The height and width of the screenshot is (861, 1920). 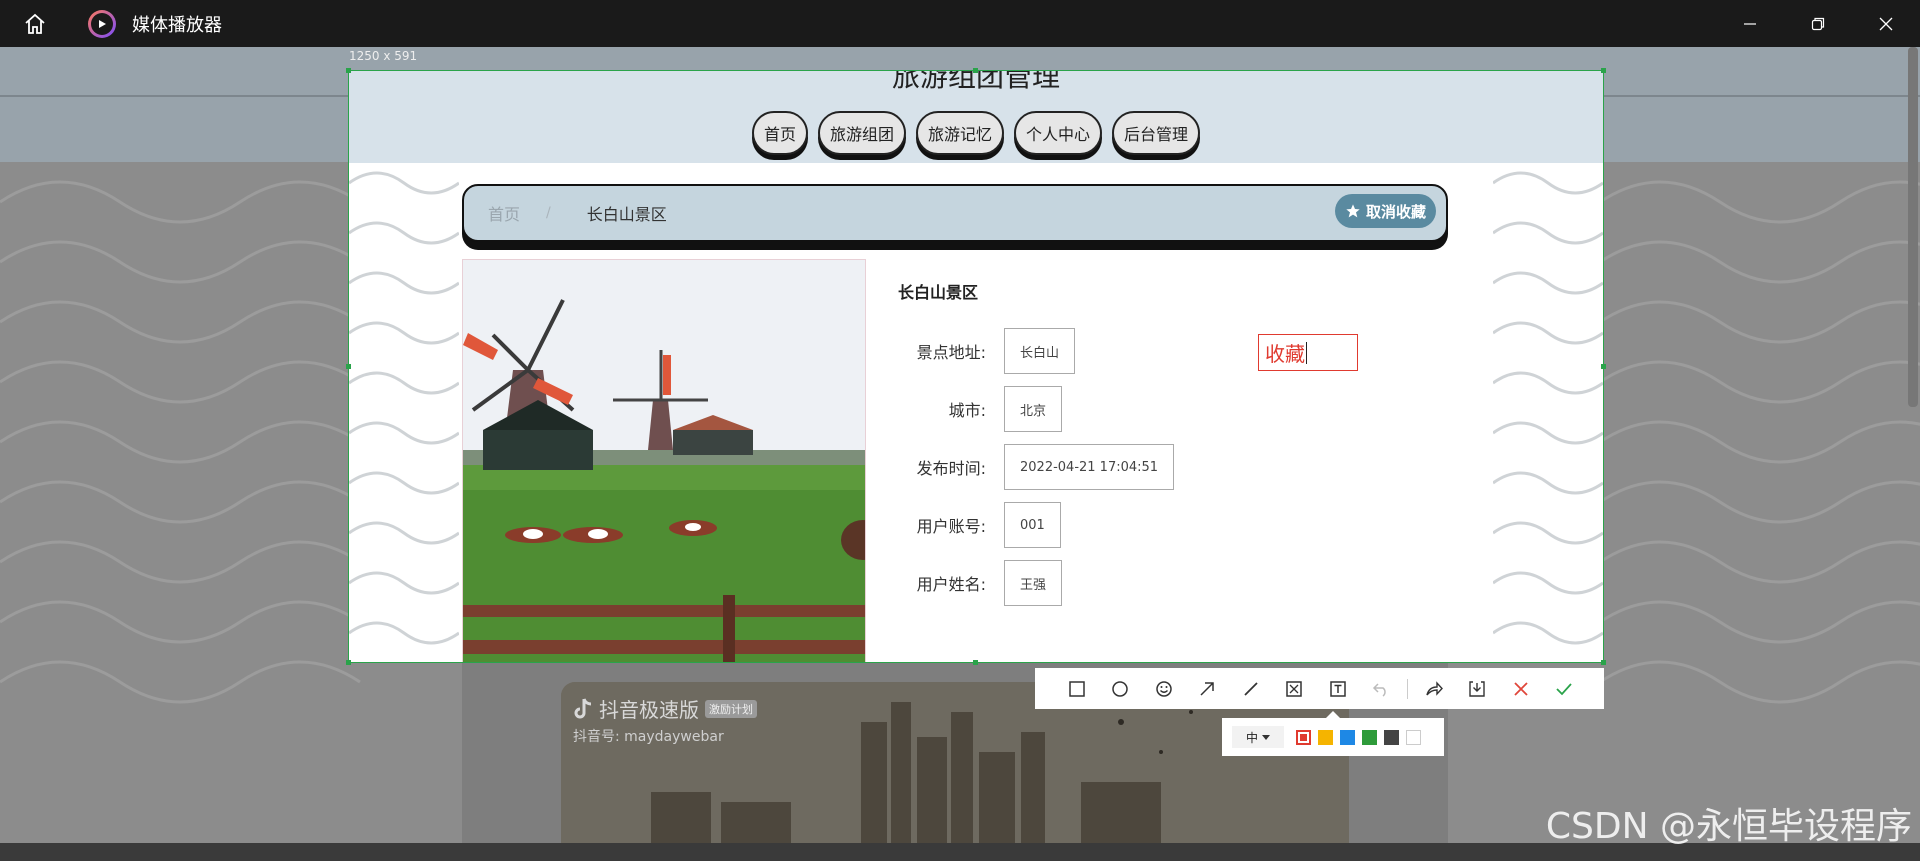 I want to click on download-button, so click(x=1478, y=688).